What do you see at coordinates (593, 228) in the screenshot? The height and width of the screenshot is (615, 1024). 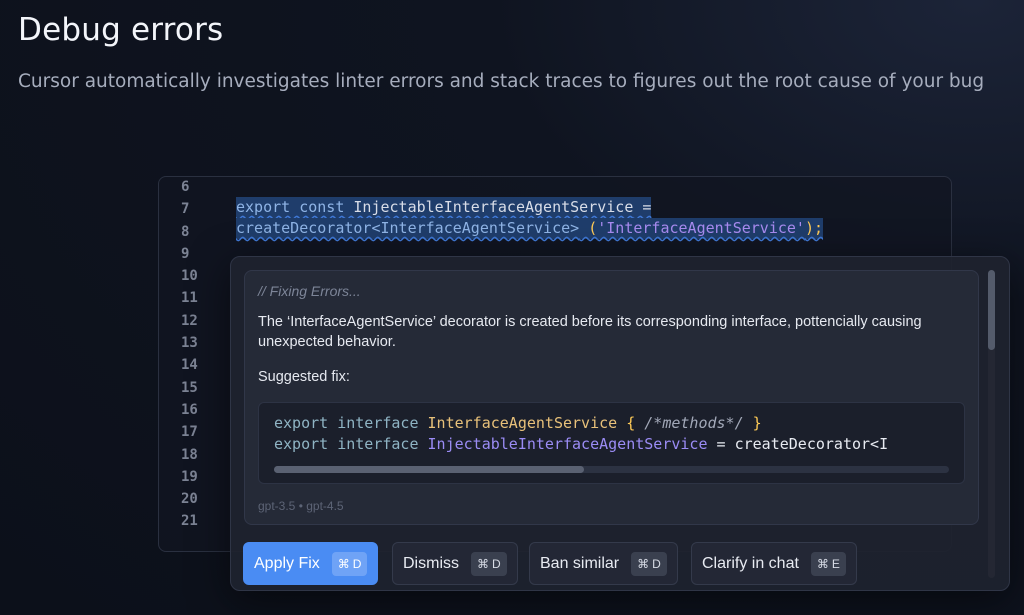 I see `code-paren: (` at bounding box center [593, 228].